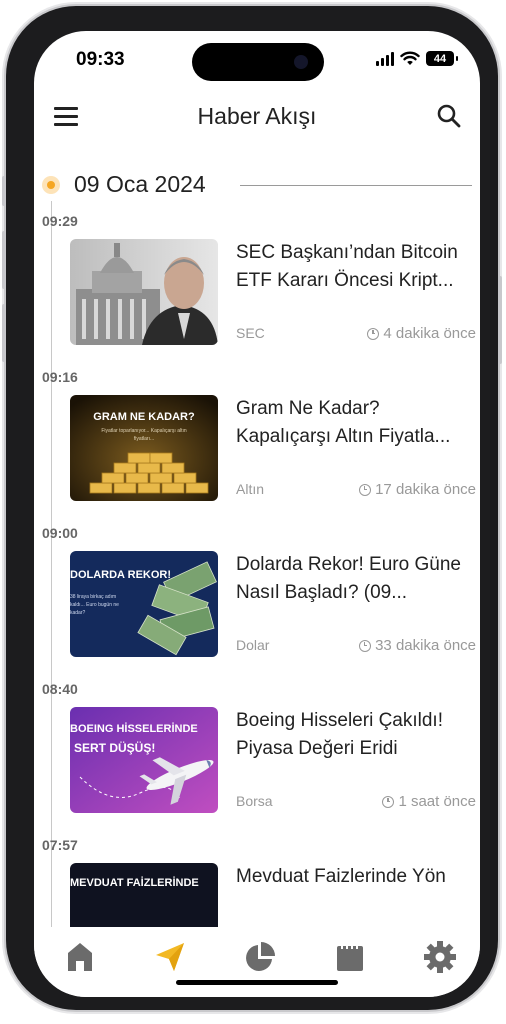  I want to click on calendar-icon, so click(350, 957).